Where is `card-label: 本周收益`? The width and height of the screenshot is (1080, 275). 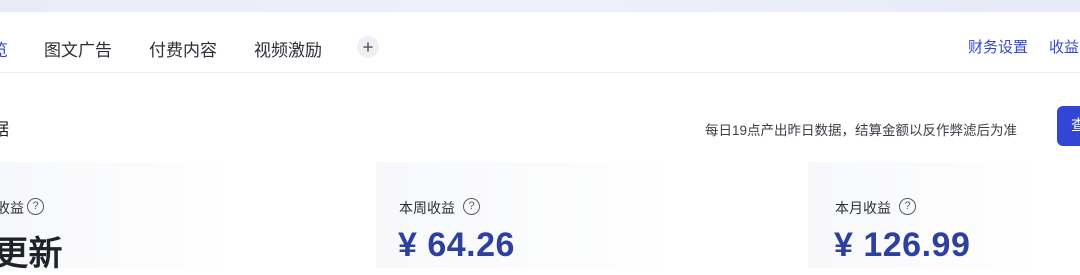
card-label: 本周收益 is located at coordinates (427, 208).